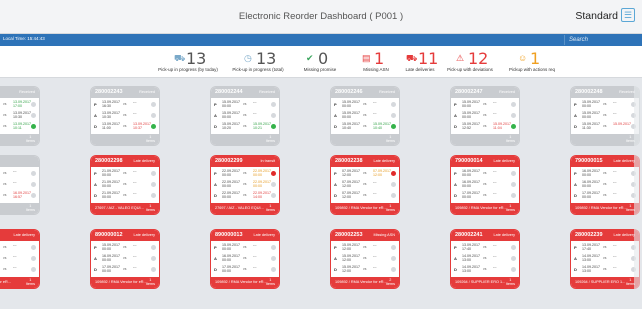 The width and height of the screenshot is (642, 309). Describe the element at coordinates (17, 128) in the screenshot. I see `actual-time-value: 10:11` at that location.